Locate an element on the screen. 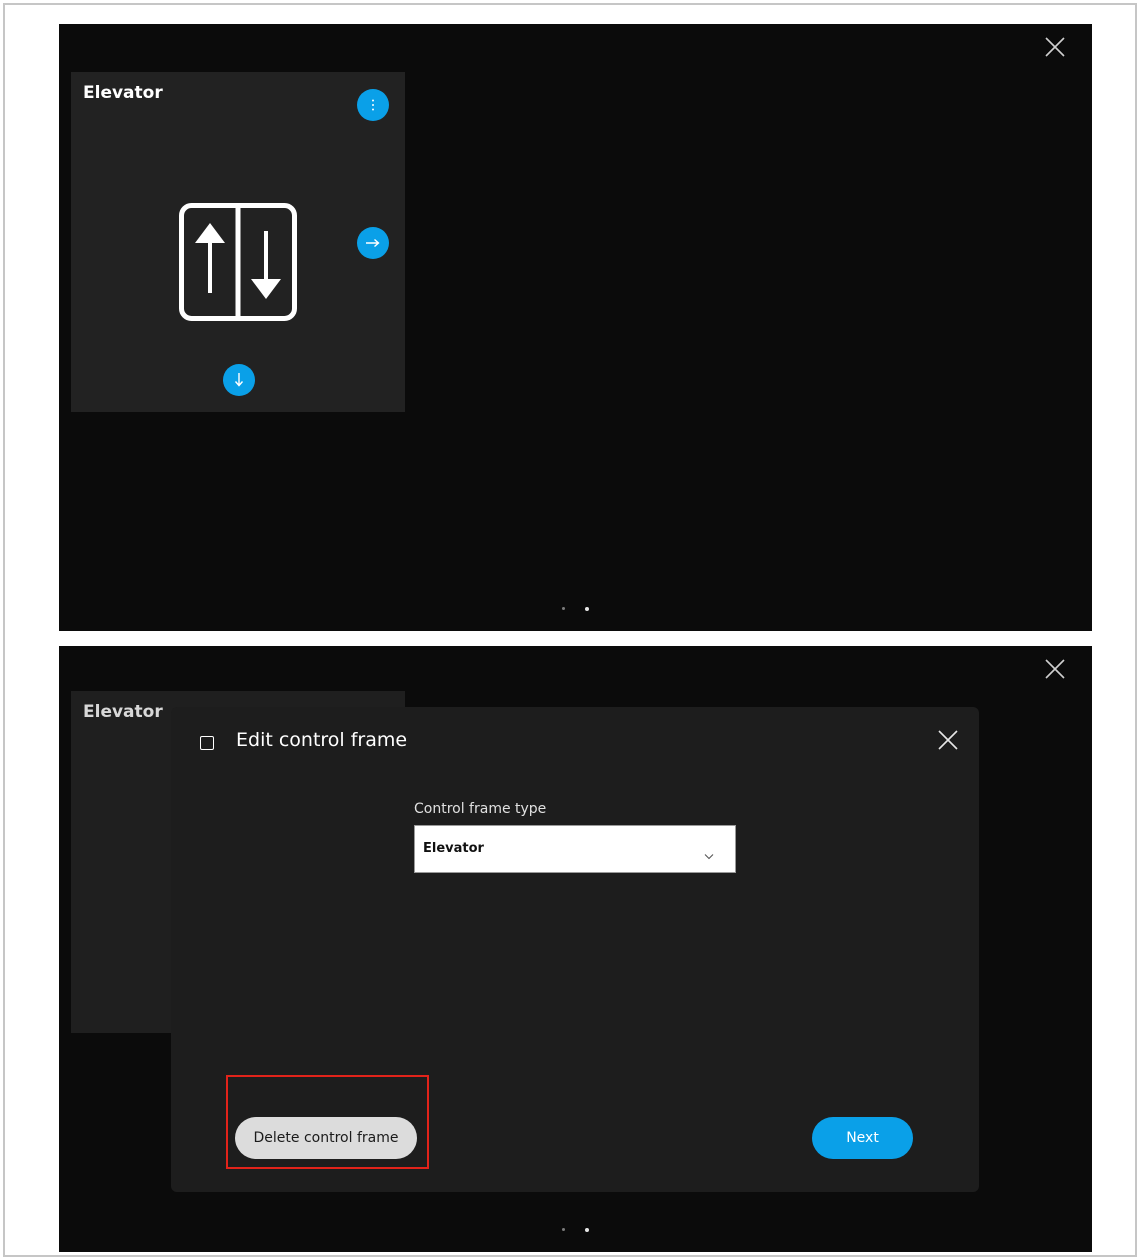  arrow-right-icon is located at coordinates (373, 243).